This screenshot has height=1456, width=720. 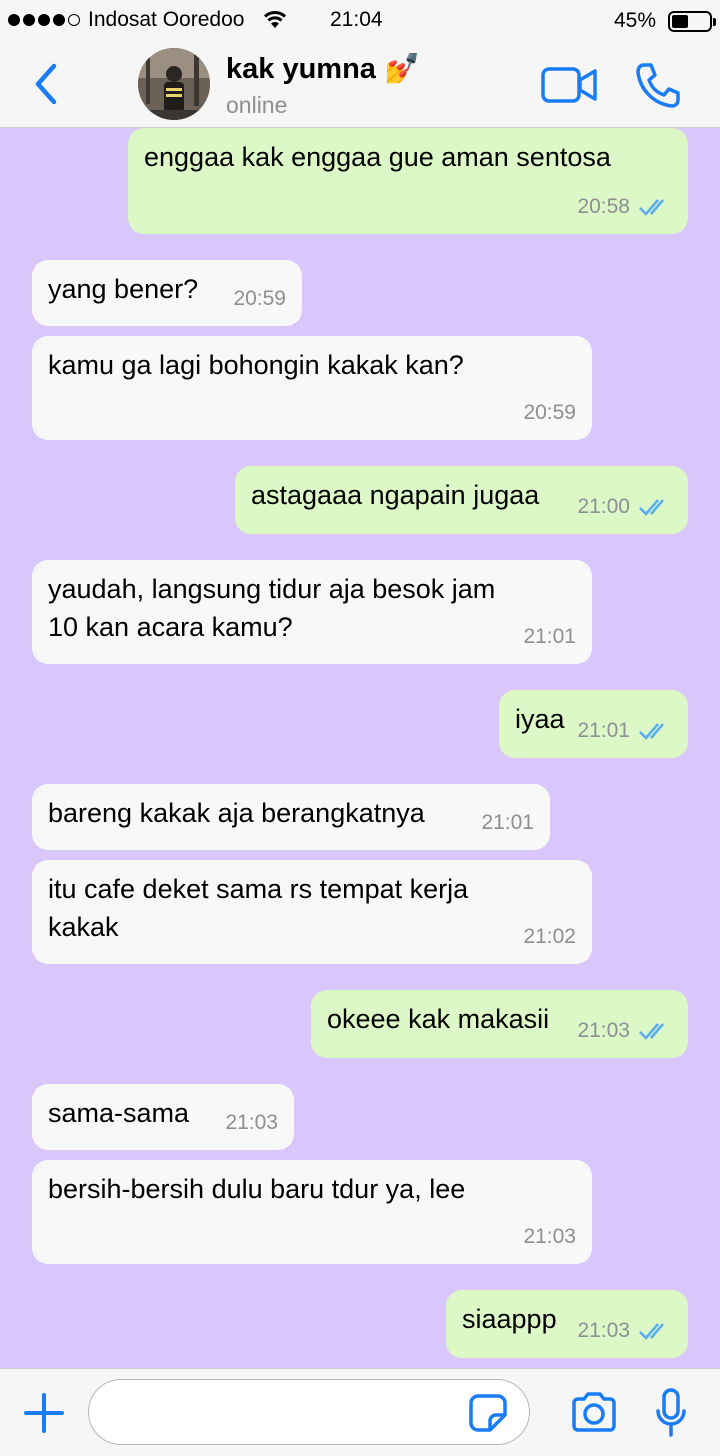 What do you see at coordinates (692, 21) in the screenshot?
I see `battery-icon` at bounding box center [692, 21].